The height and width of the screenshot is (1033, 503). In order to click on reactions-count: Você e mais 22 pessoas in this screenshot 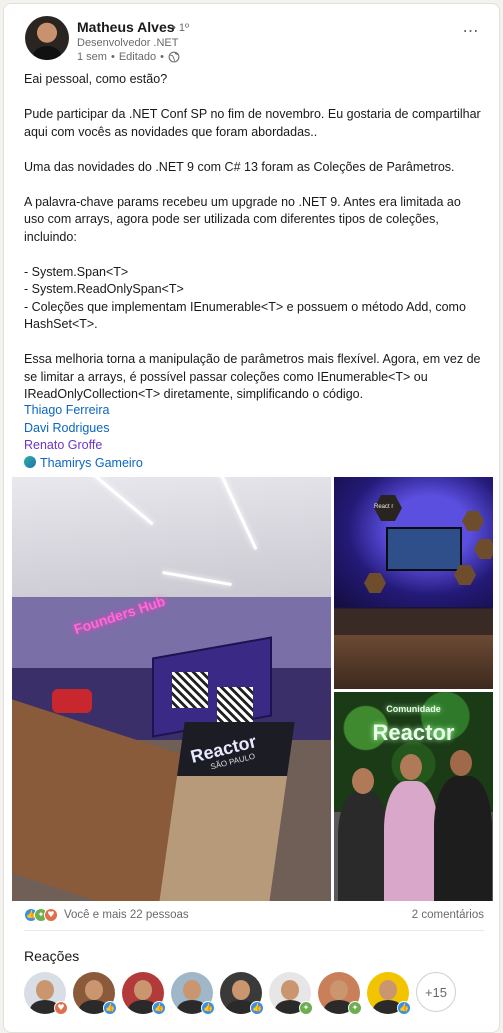, I will do `click(126, 915)`.